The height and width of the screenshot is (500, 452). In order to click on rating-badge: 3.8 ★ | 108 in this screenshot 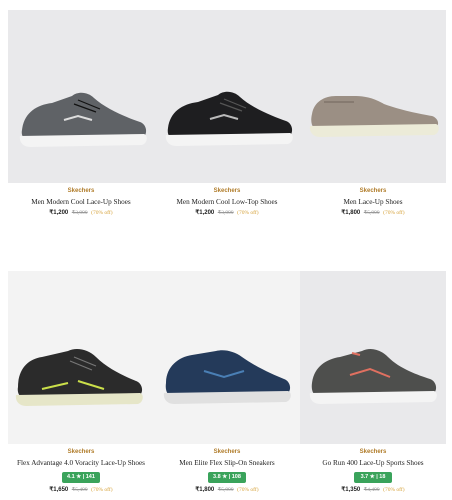, I will do `click(227, 477)`.